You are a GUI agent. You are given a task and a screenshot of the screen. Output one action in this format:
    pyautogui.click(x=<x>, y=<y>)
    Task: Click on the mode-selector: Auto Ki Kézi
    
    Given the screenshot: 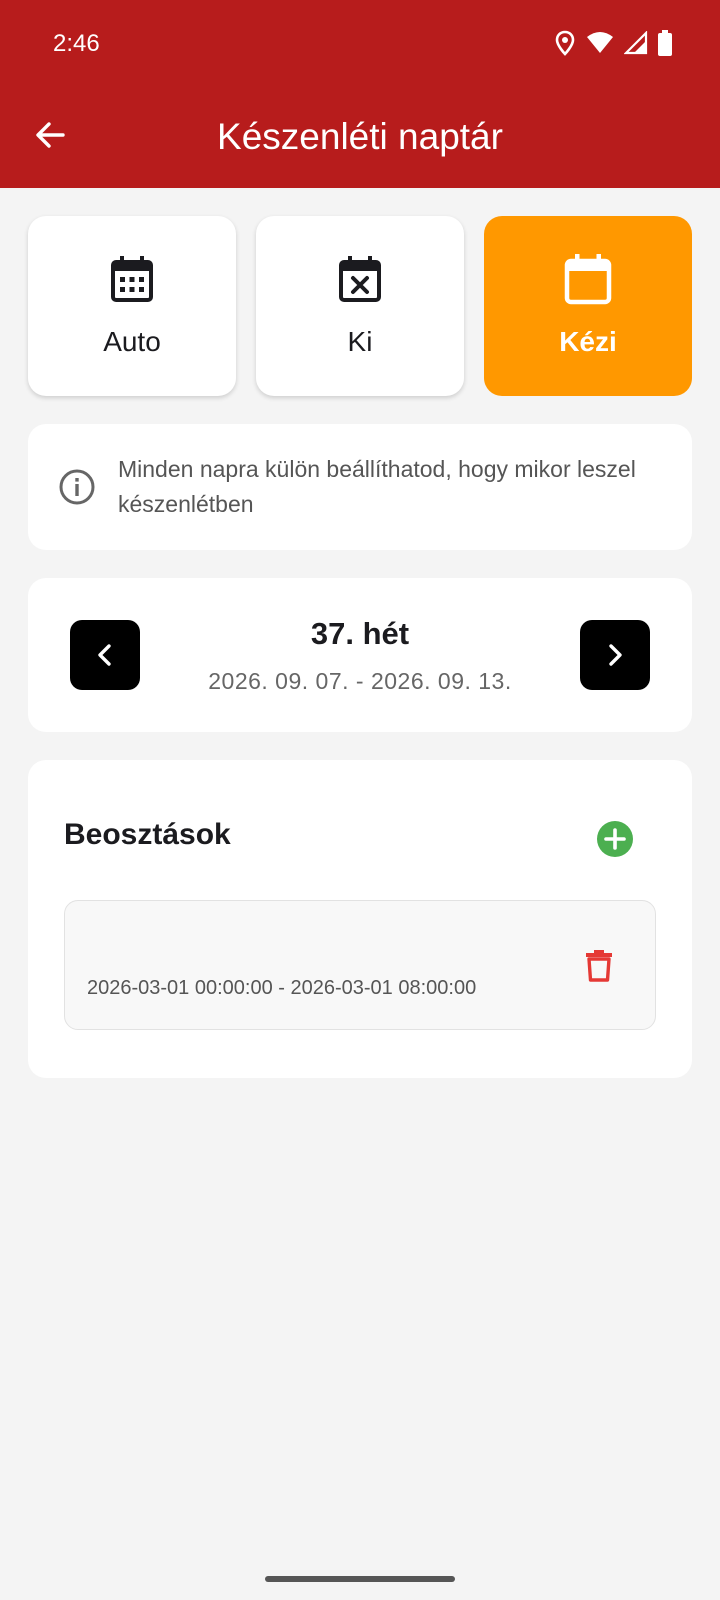 What is the action you would take?
    pyautogui.click(x=360, y=306)
    